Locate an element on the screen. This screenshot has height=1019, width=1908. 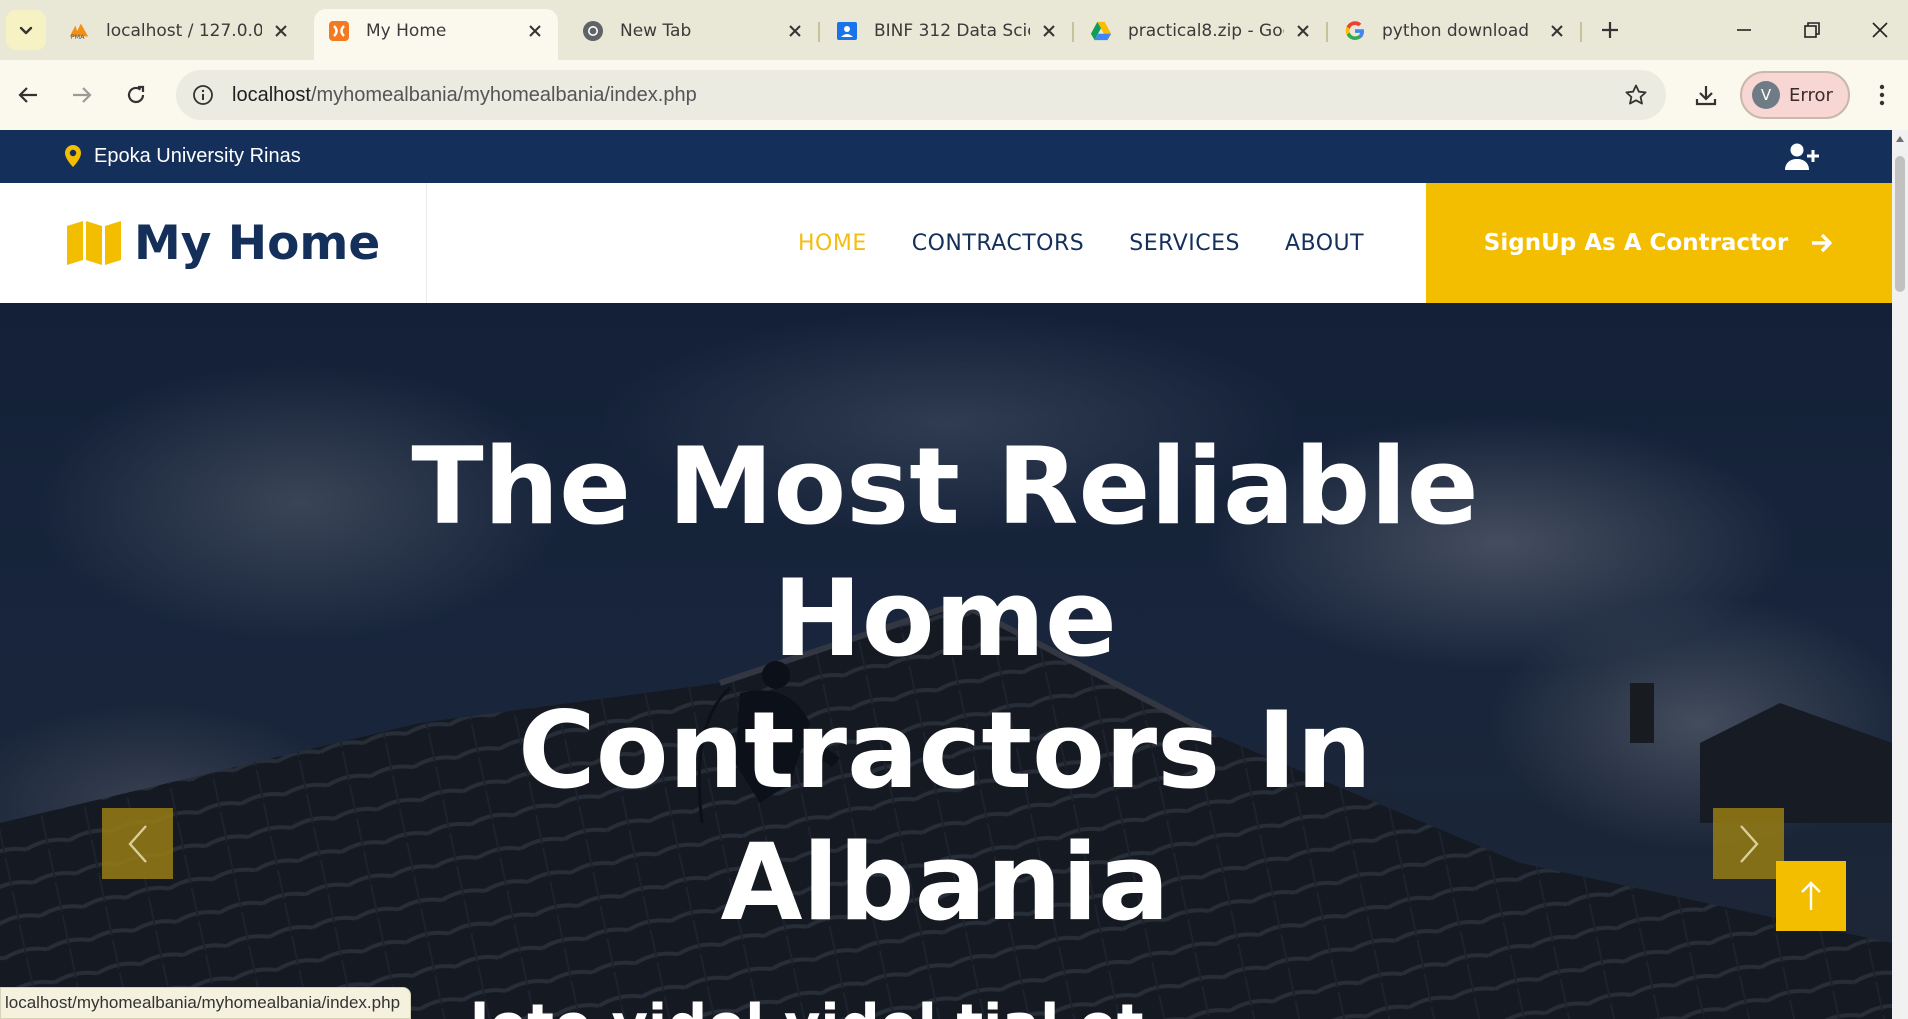
tab-binf312: BINF 312 Data Scie is located at coordinates (947, 30).